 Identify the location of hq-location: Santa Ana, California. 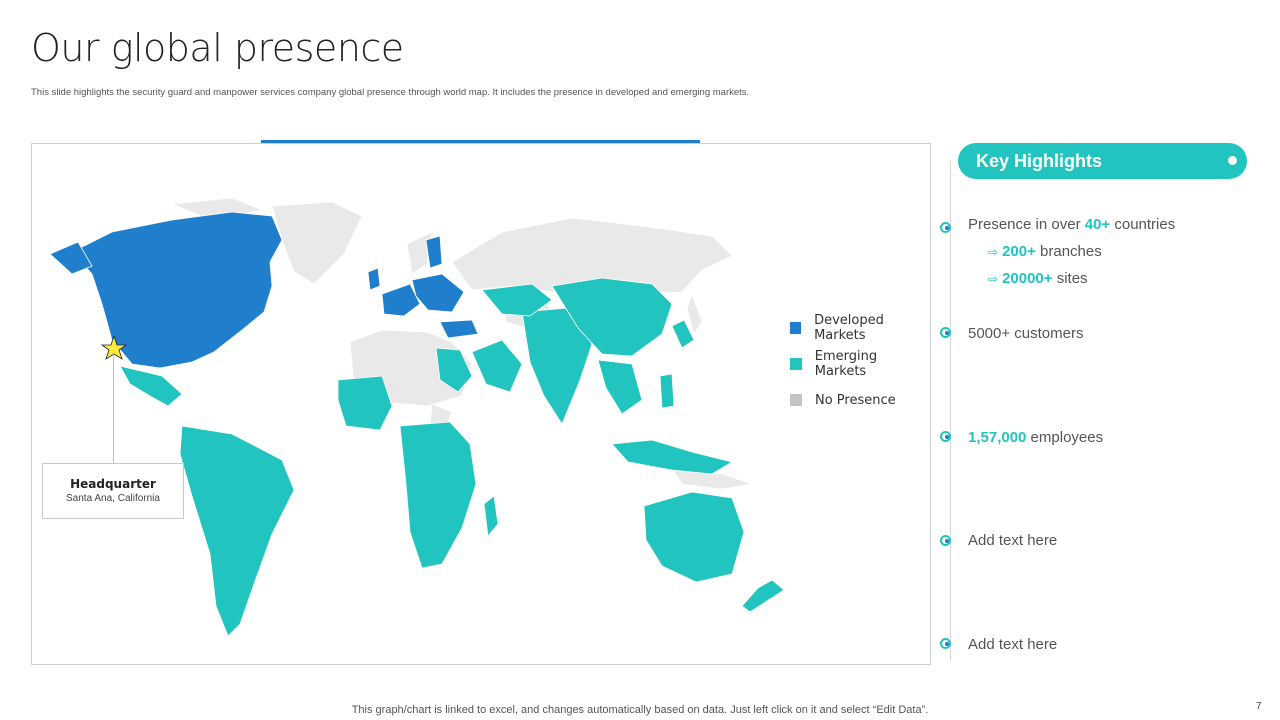
(113, 498).